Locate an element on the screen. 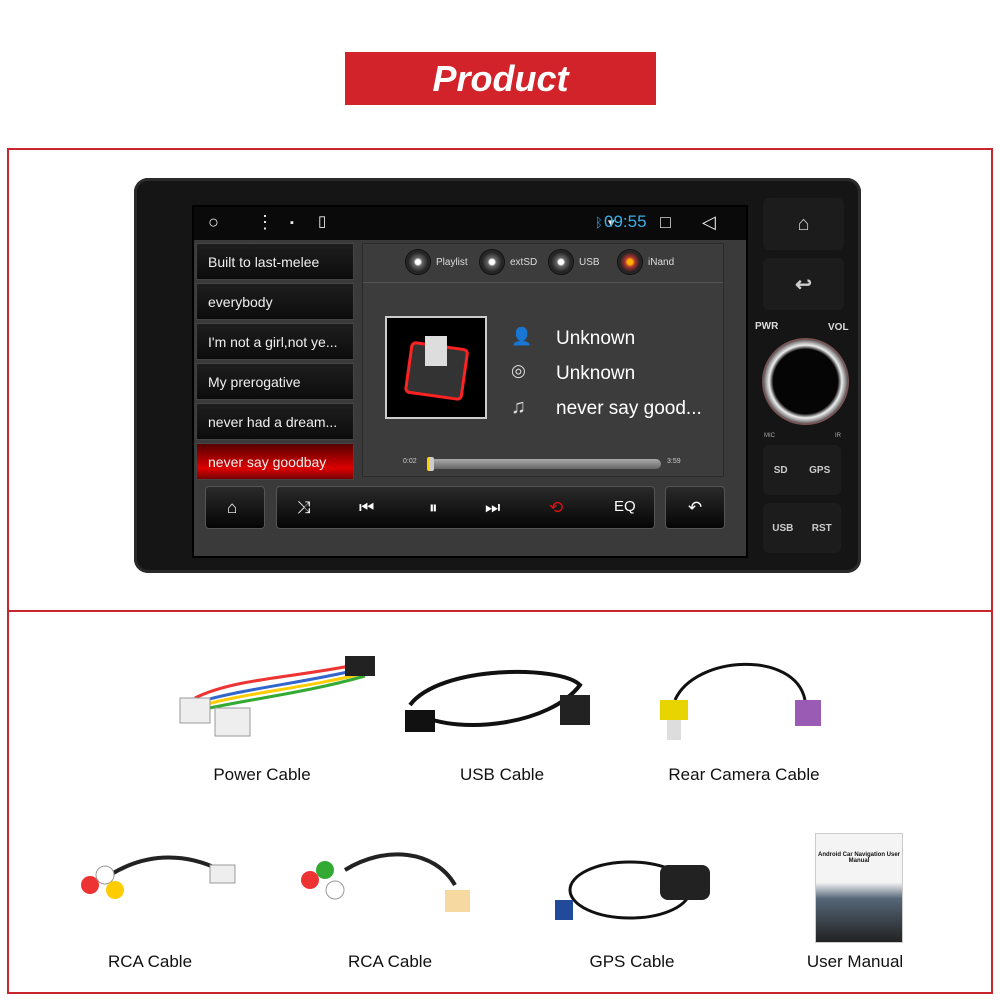  ir-label: IR is located at coordinates (838, 436).